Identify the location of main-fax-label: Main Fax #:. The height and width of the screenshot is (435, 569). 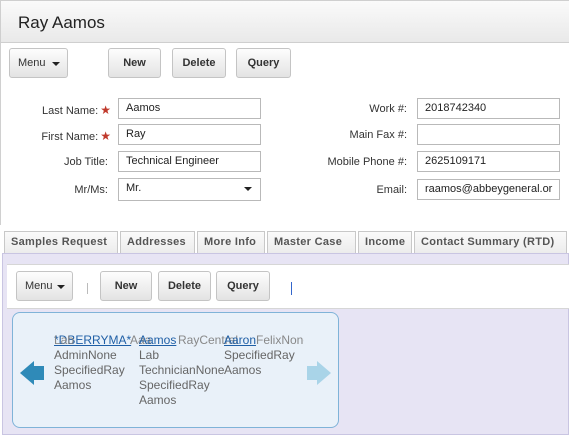
(378, 135).